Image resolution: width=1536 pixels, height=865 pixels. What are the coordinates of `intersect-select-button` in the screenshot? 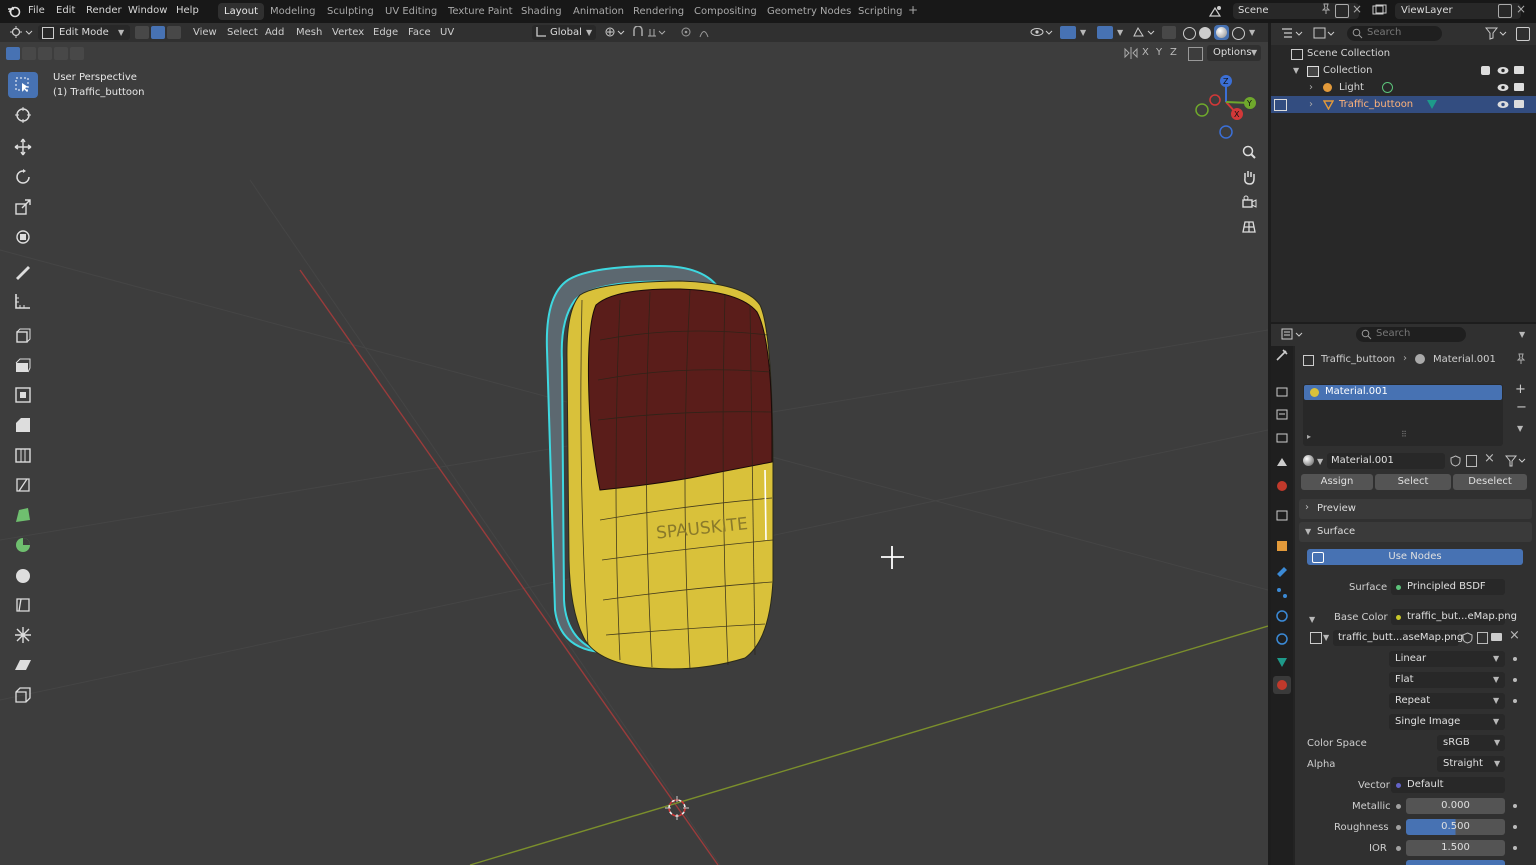 It's located at (77, 53).